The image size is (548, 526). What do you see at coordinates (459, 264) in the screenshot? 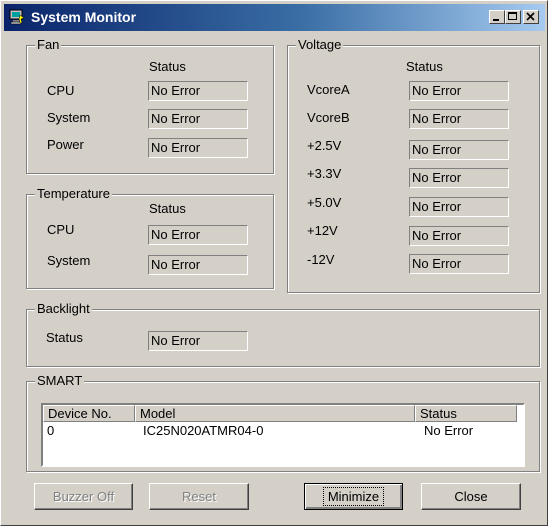
I see `voltage-minus12v-status: No Error` at bounding box center [459, 264].